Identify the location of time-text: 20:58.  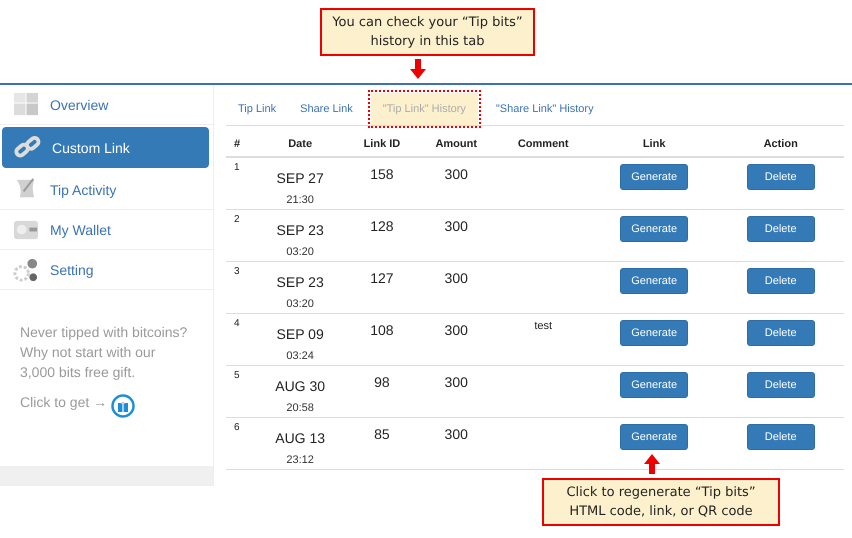
(300, 408).